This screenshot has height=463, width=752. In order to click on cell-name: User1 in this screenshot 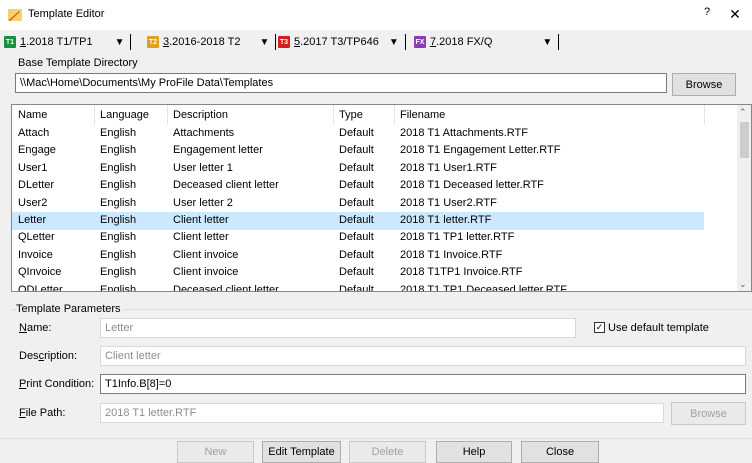, I will do `click(33, 167)`.